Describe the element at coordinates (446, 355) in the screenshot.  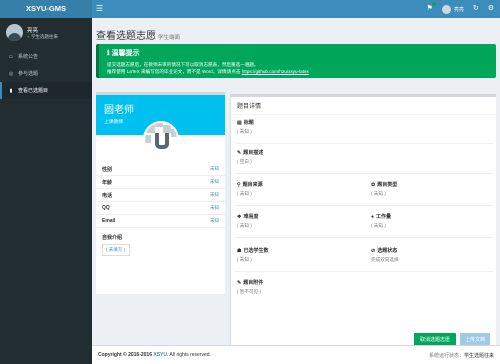
I see `footer-status-label: 系统运行状态：` at that location.